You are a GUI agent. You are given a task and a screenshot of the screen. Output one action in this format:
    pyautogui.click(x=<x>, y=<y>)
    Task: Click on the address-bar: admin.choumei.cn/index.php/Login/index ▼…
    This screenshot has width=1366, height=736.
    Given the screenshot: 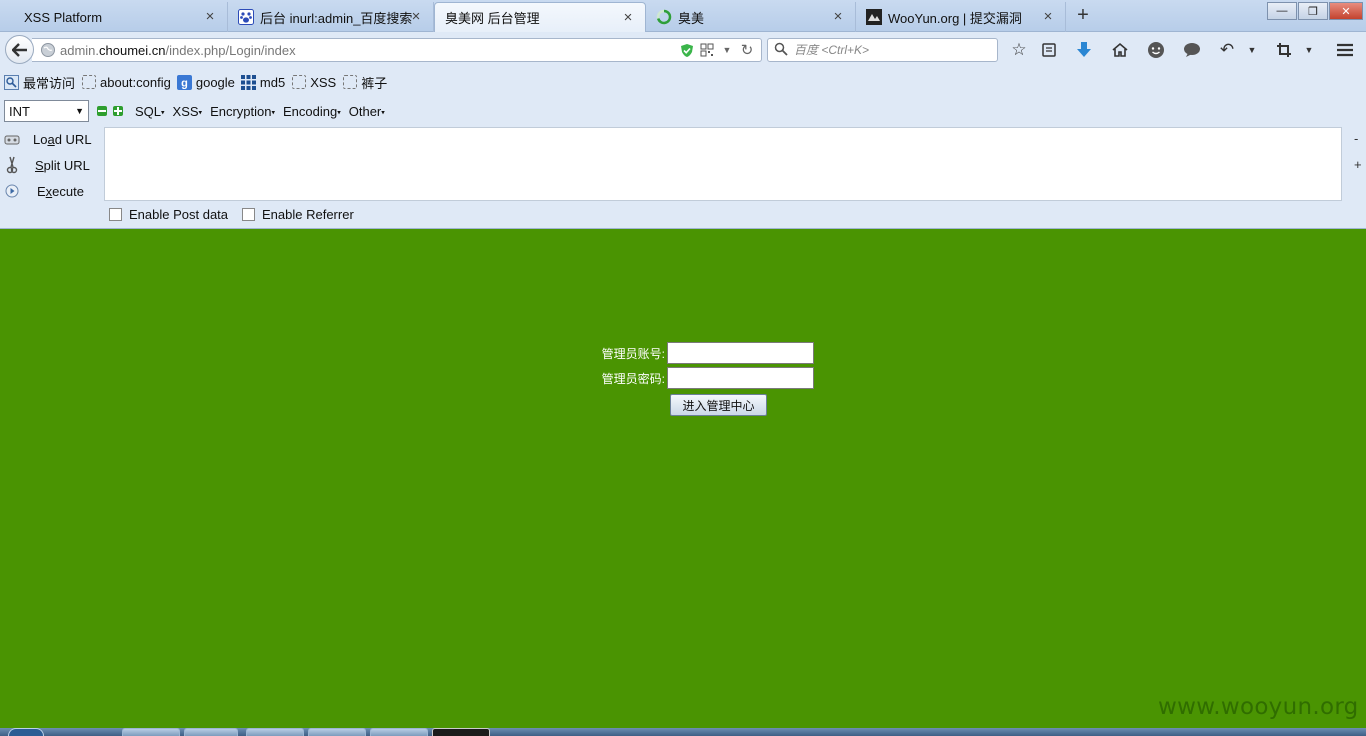 What is the action you would take?
    pyautogui.click(x=397, y=50)
    